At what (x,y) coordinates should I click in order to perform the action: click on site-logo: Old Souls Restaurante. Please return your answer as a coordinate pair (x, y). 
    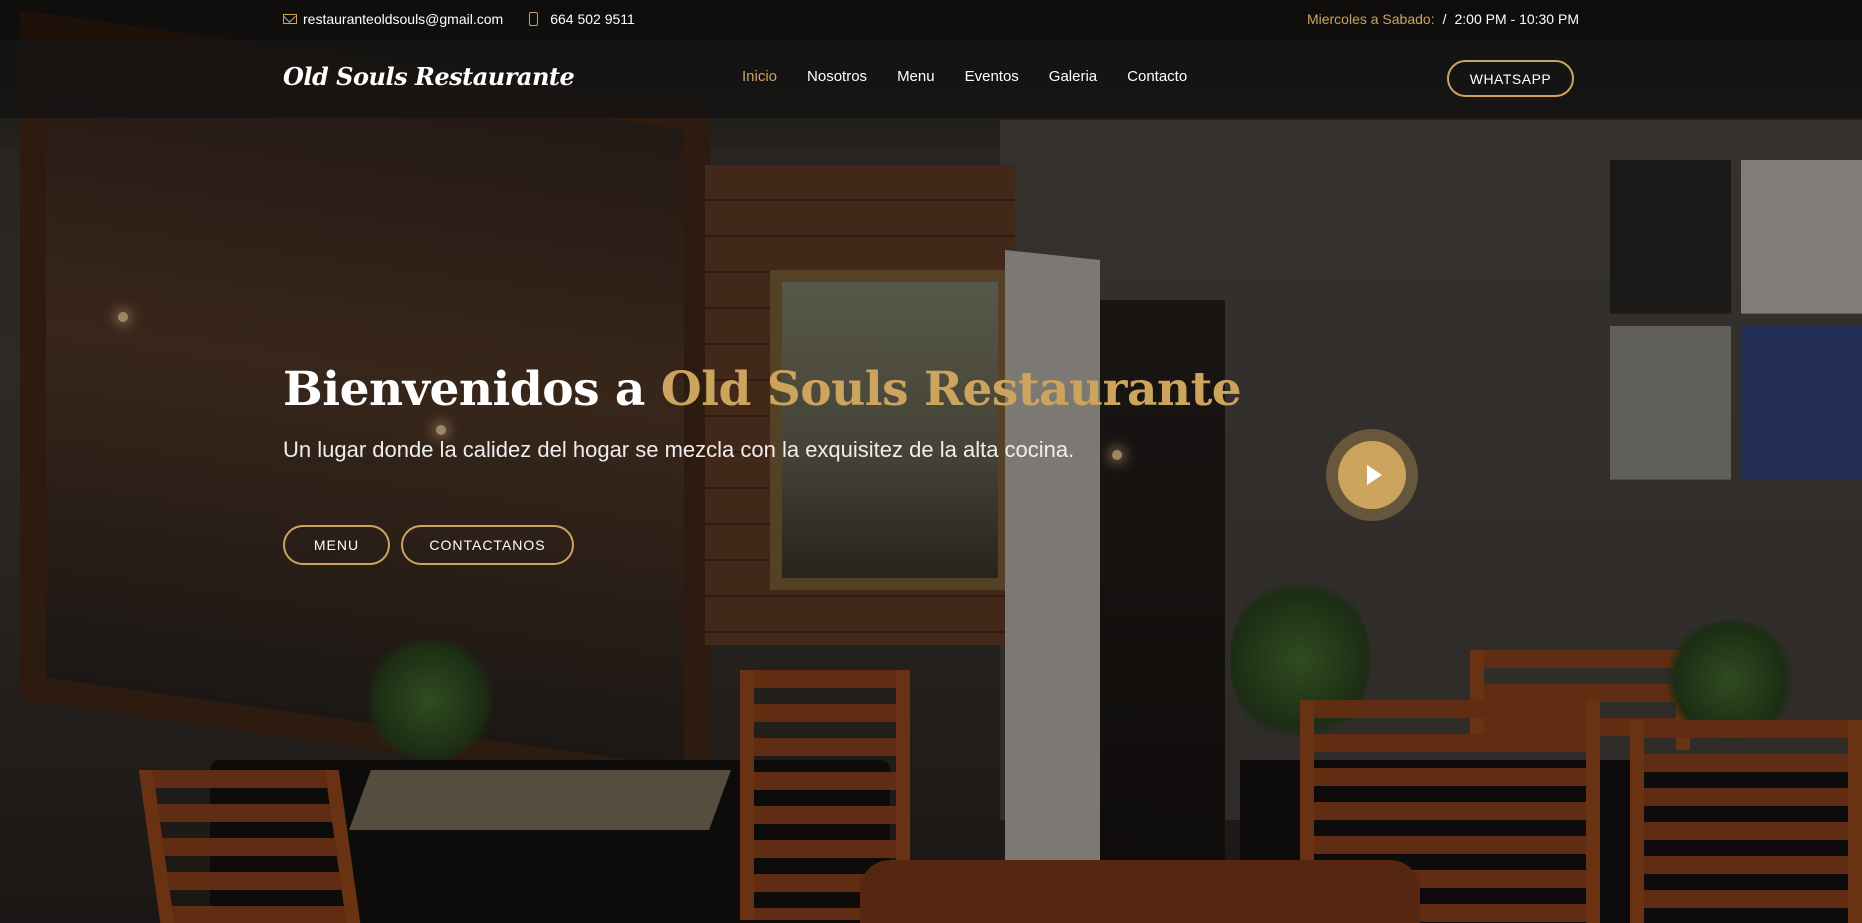
    Looking at the image, I should click on (429, 76).